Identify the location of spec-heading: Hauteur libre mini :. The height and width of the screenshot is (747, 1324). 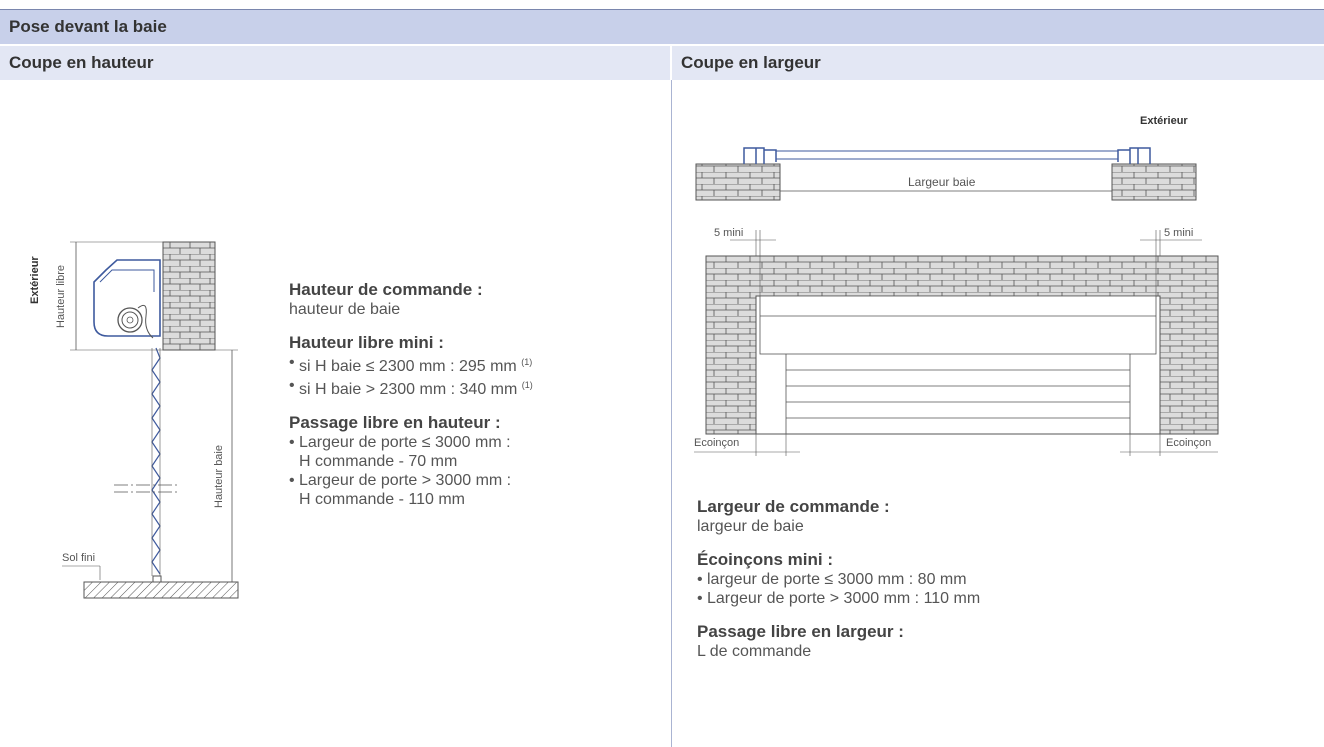
(366, 342).